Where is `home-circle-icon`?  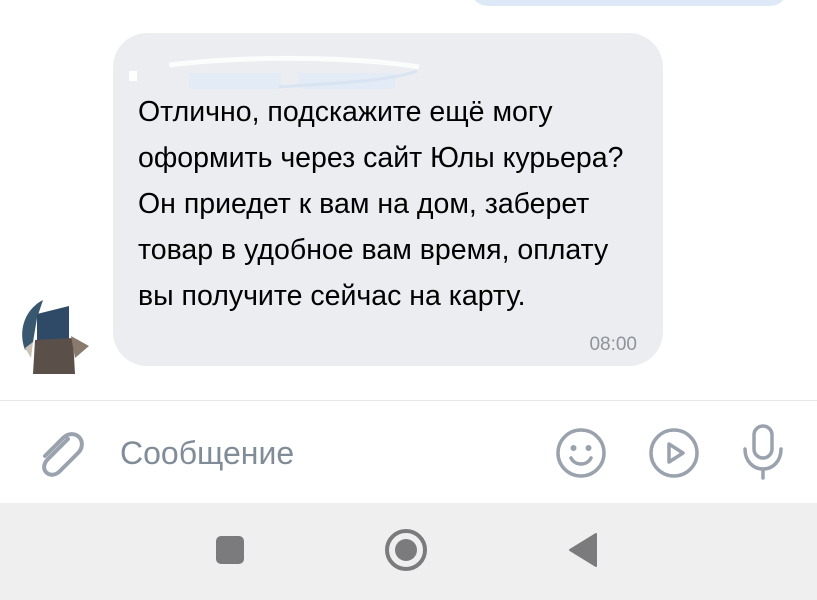
home-circle-icon is located at coordinates (406, 550).